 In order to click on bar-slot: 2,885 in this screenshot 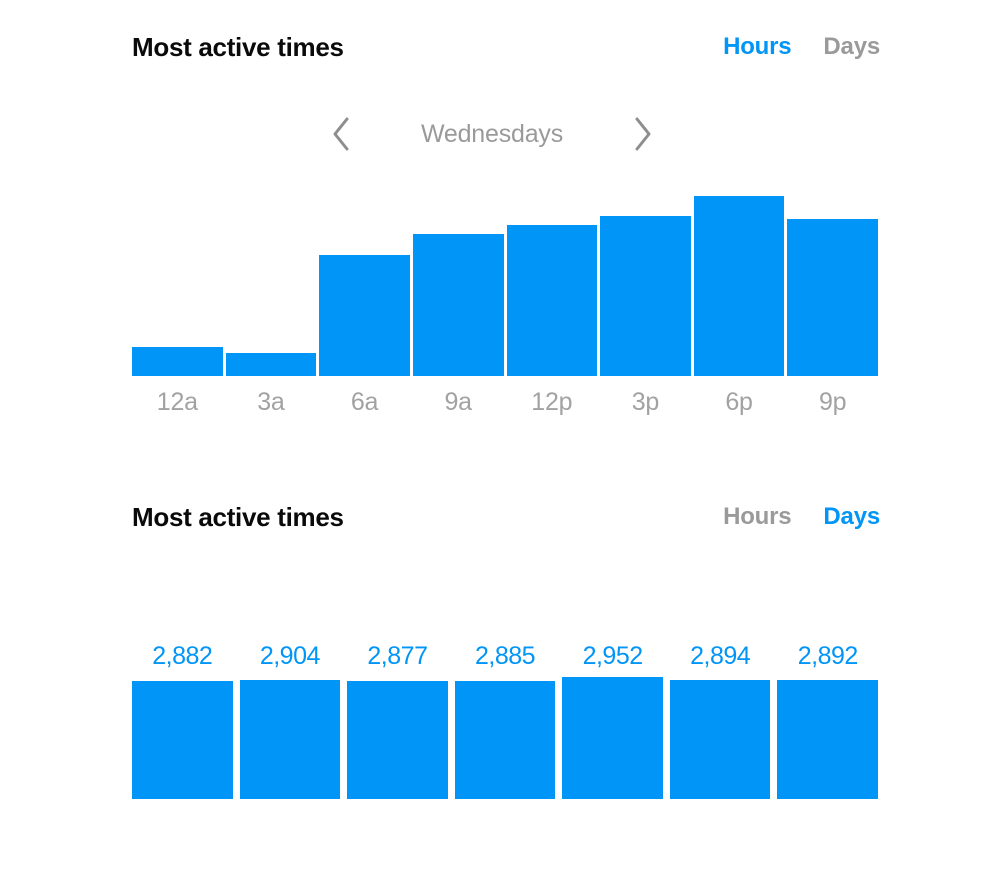, I will do `click(505, 720)`.